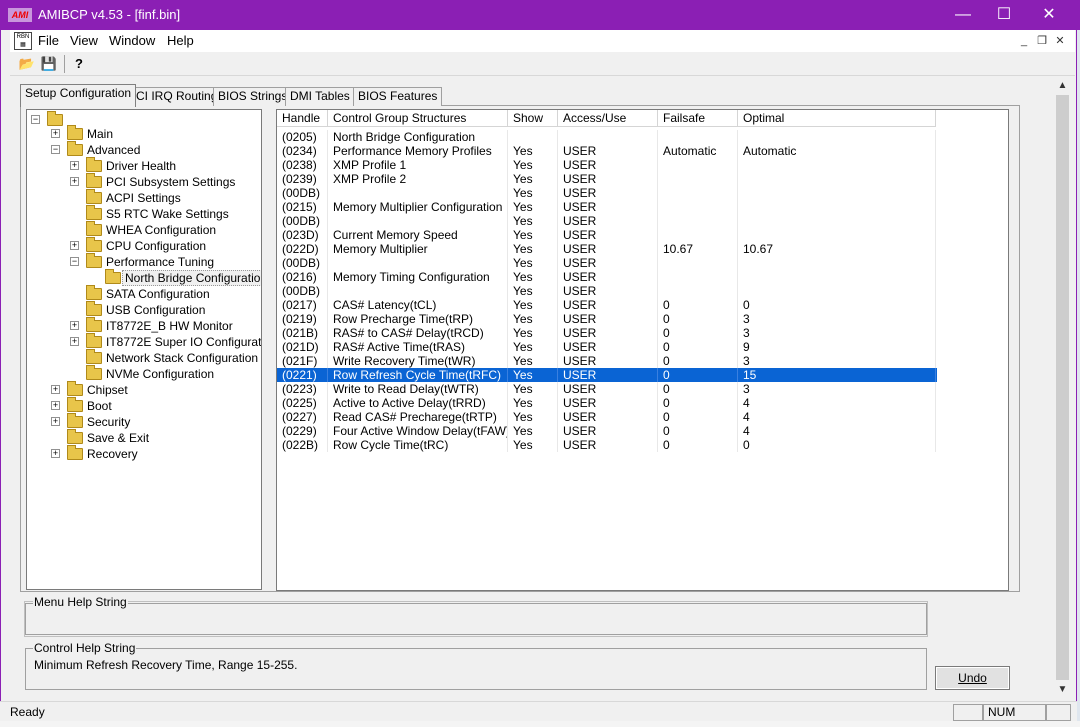  I want to click on table-row: (0239) XMP Profile 2 Yes USER, so click(607, 179).